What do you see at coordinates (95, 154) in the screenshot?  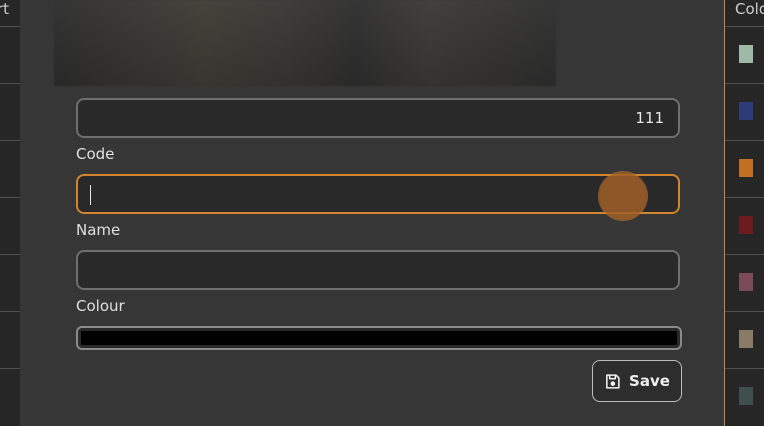 I see `code-label: Code` at bounding box center [95, 154].